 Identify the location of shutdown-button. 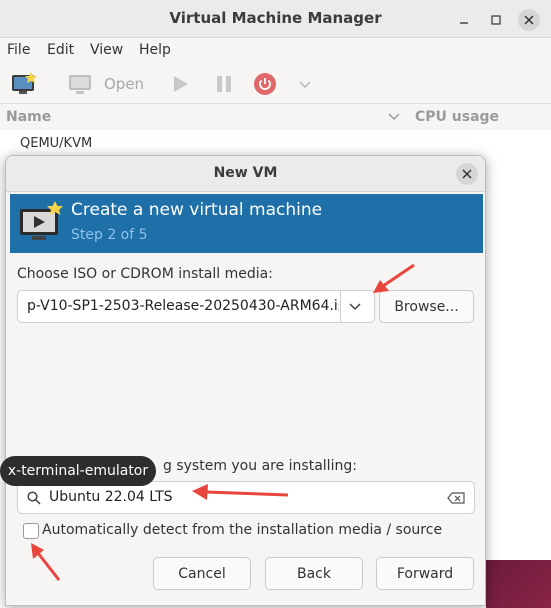
(265, 84).